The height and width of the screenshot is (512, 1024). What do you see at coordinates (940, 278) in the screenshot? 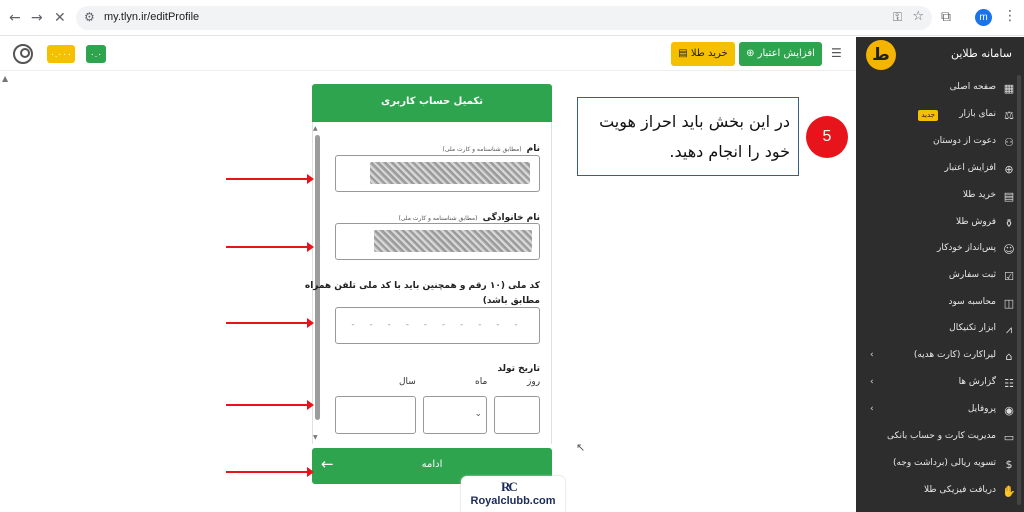
I see `sidebar-item-order: ☑ ثبت سفارش` at bounding box center [940, 278].